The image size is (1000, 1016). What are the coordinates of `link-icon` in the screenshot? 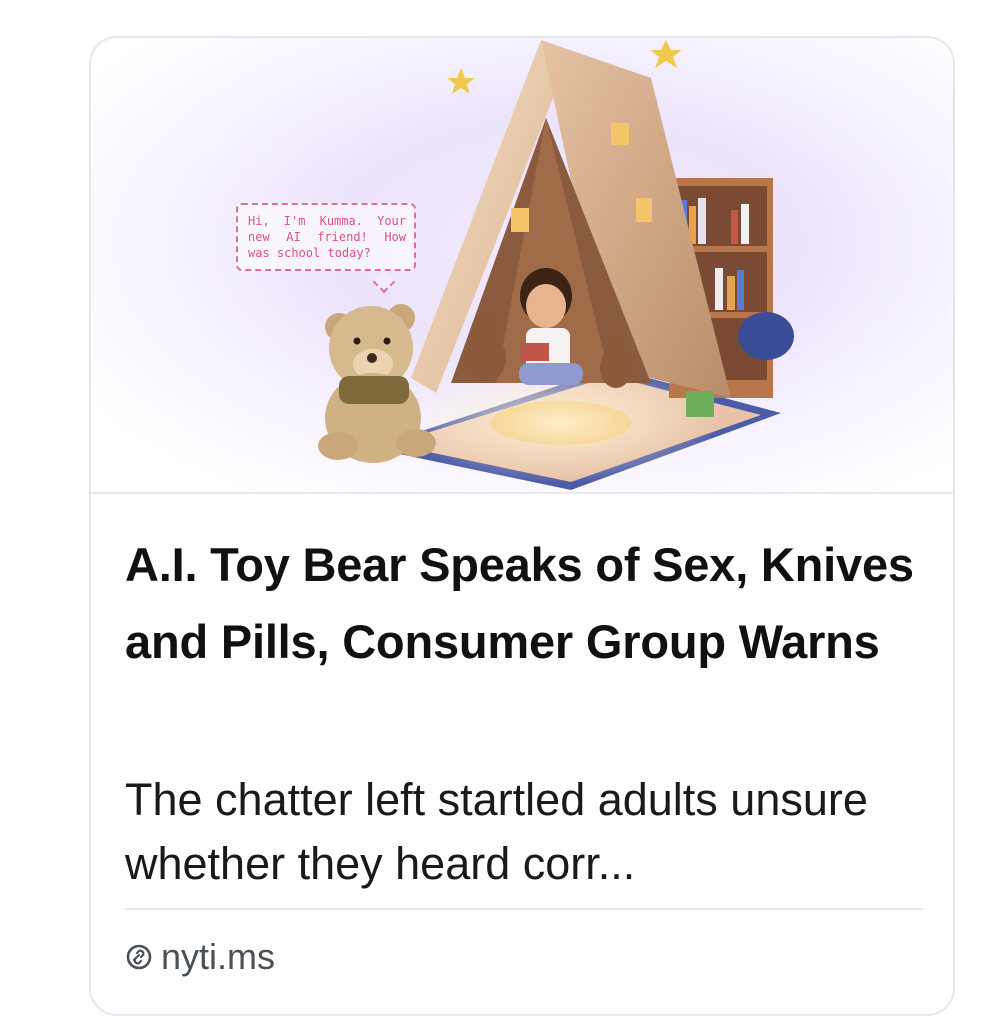 It's located at (139, 957).